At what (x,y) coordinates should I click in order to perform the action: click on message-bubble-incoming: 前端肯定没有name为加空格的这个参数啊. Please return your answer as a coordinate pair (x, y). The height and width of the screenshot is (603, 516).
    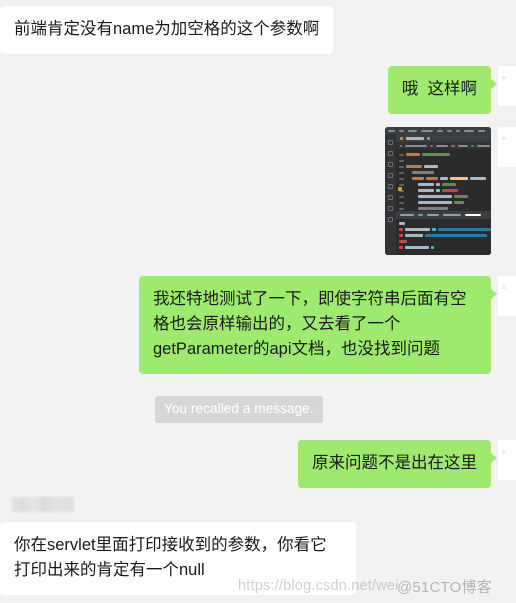
    Looking at the image, I should click on (167, 30).